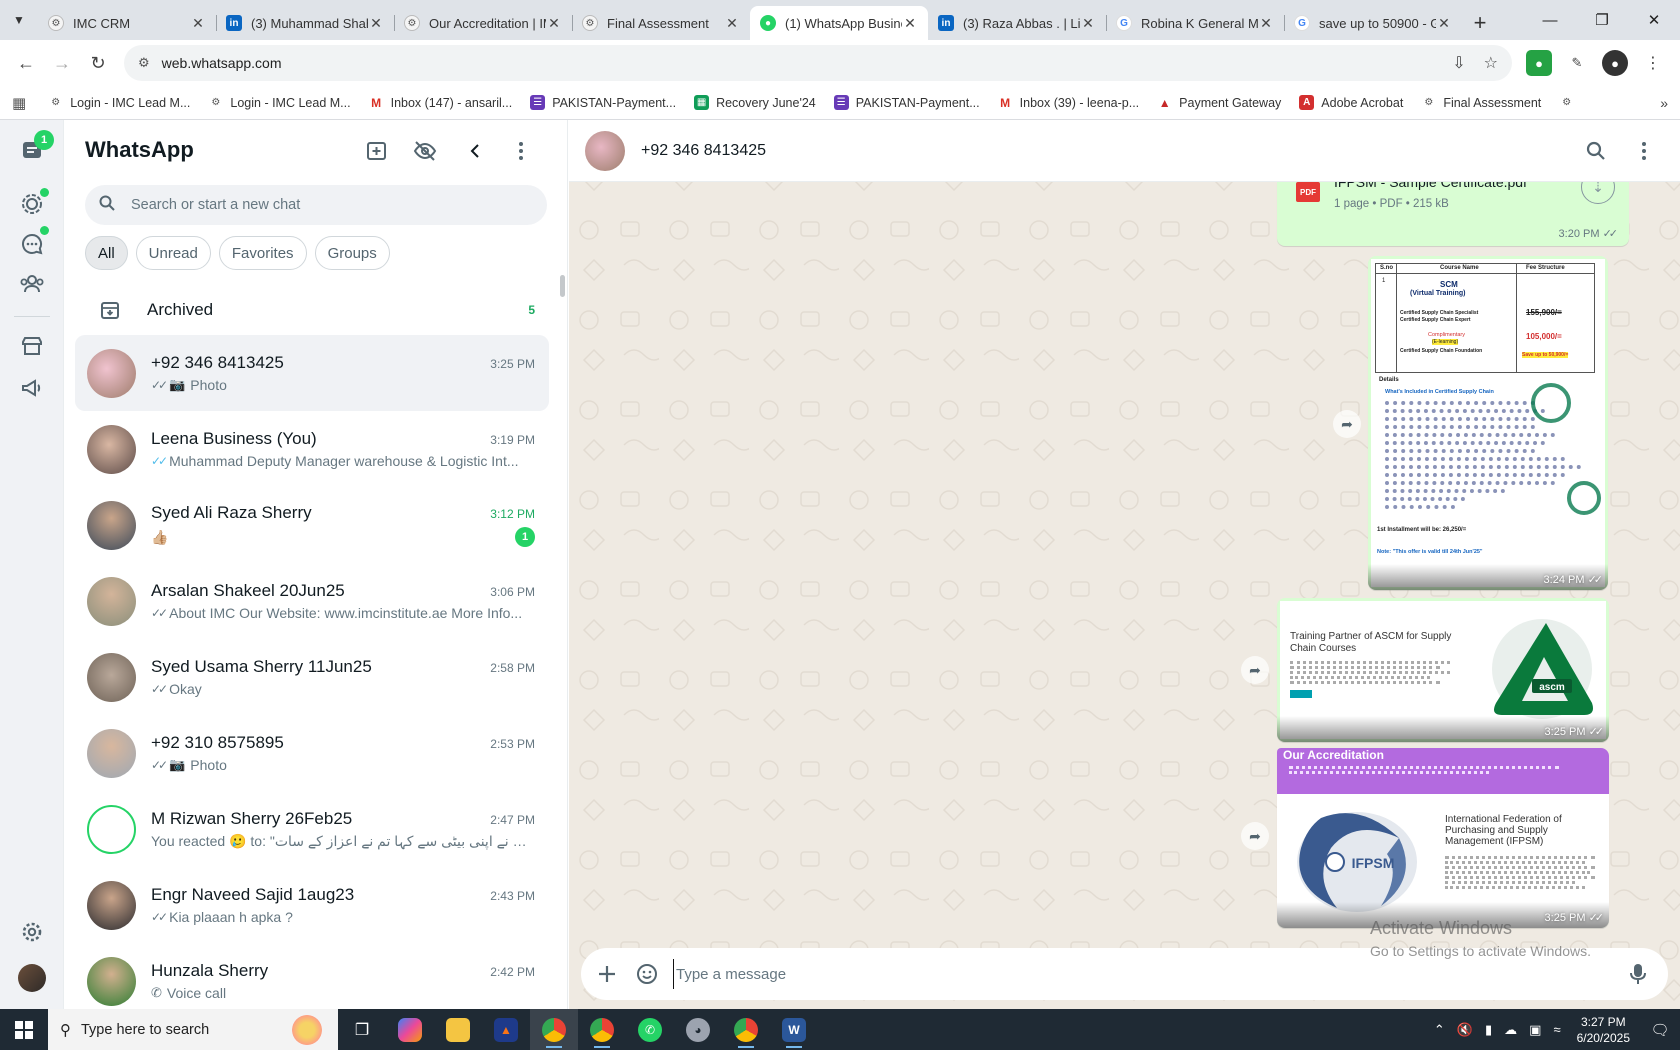 The image size is (1680, 1050). What do you see at coordinates (506, 1029) in the screenshot?
I see `taskbar-app: ▲` at bounding box center [506, 1029].